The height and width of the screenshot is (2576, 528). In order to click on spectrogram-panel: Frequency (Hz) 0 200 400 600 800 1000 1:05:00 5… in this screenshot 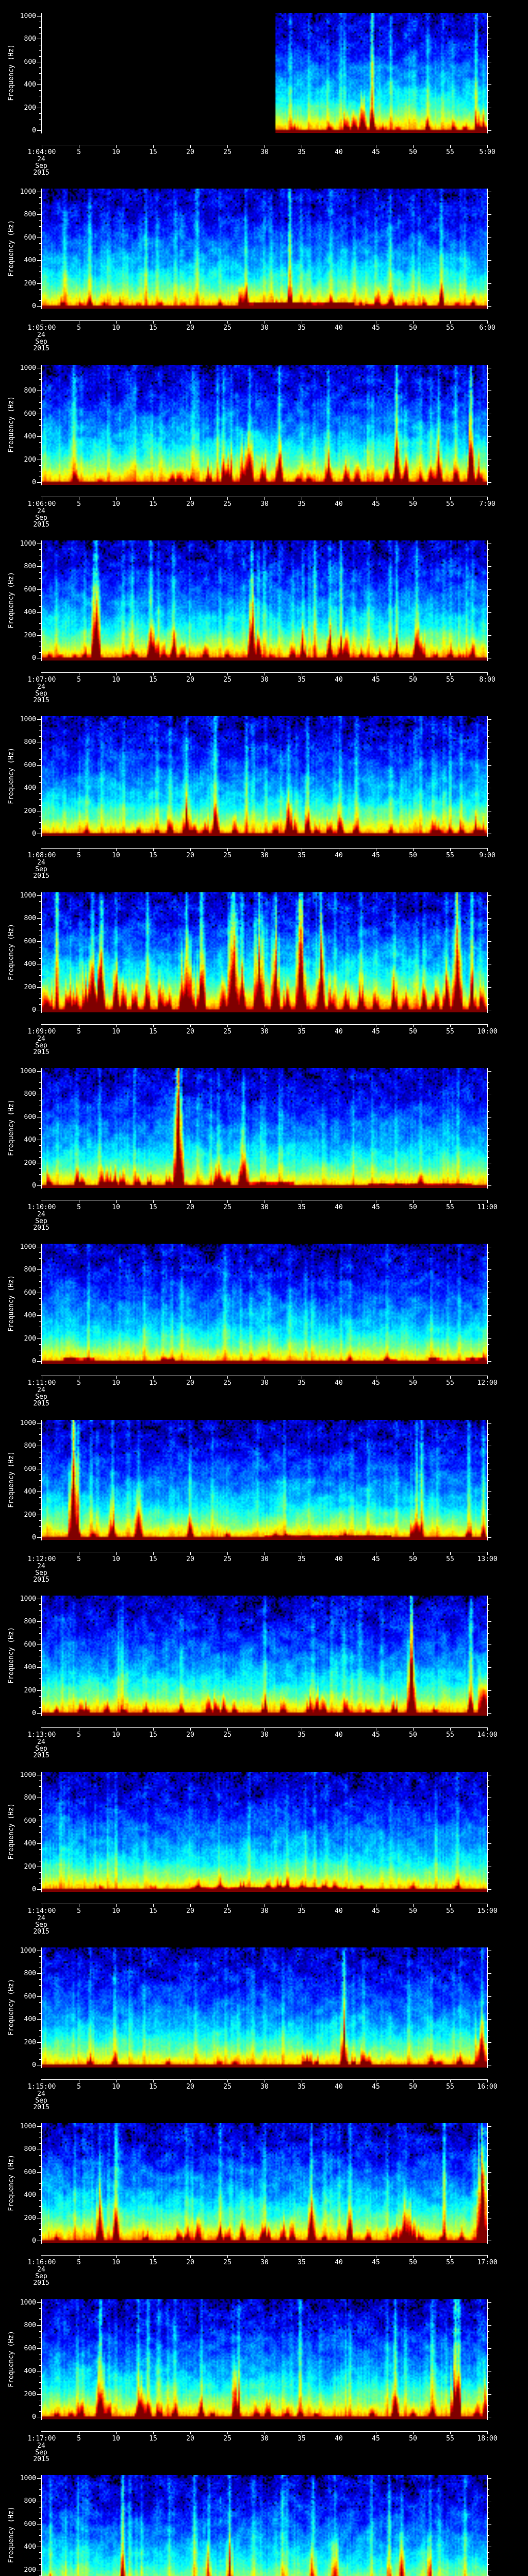, I will do `click(264, 264)`.